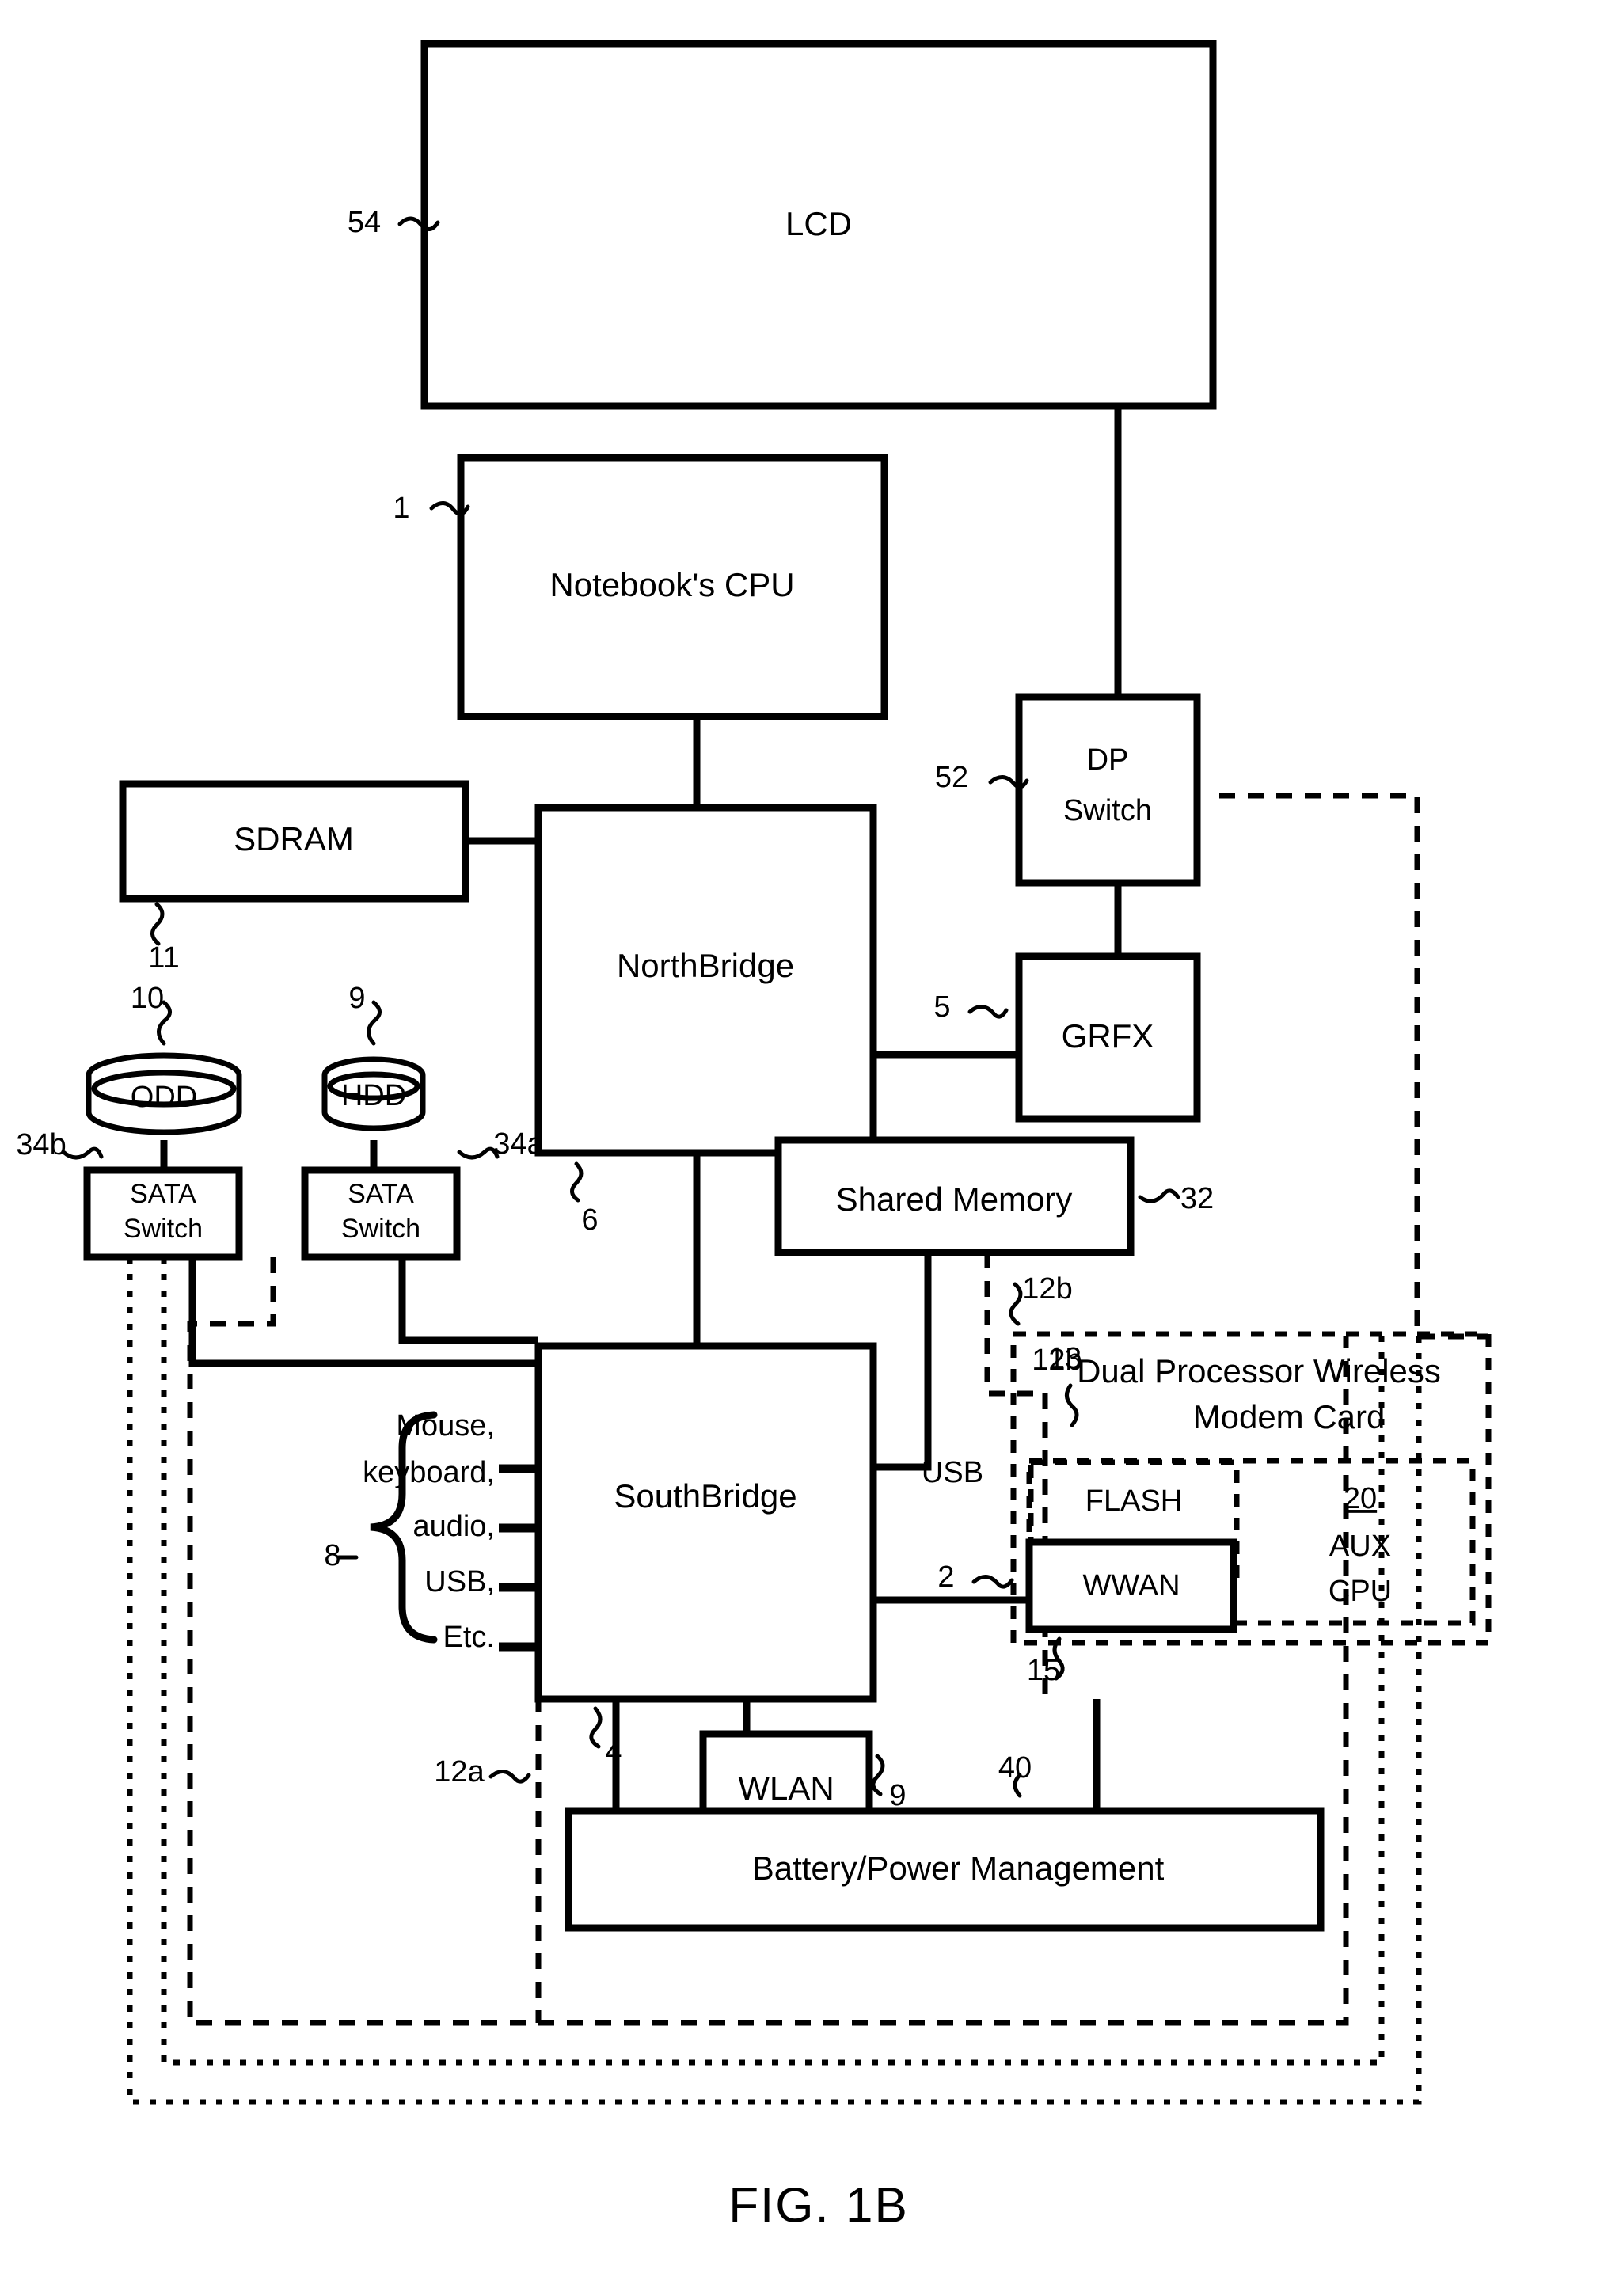 This screenshot has width=1608, height=2296. Describe the element at coordinates (878, 1775) in the screenshot. I see `leader-9-wlan` at that location.